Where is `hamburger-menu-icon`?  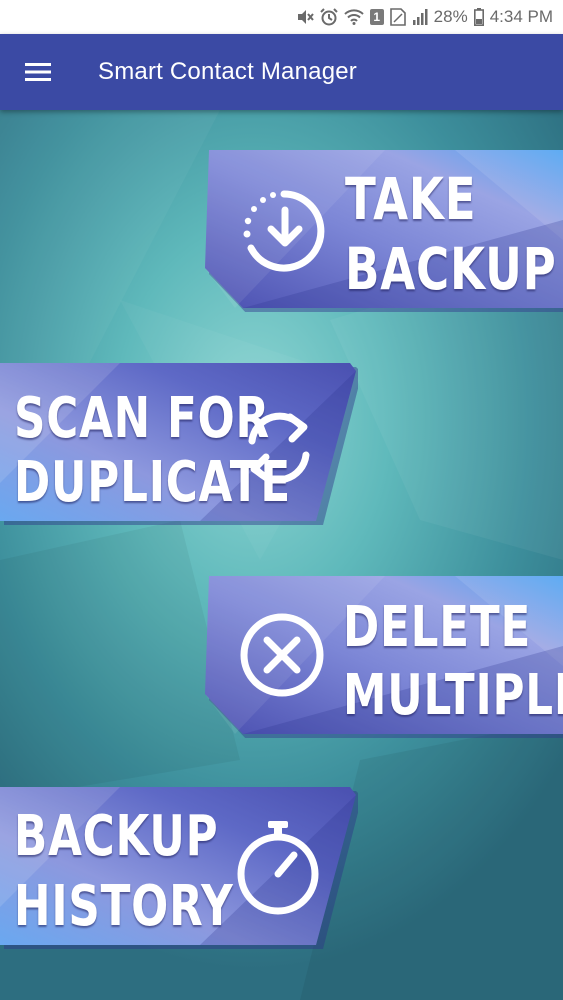 hamburger-menu-icon is located at coordinates (38, 72).